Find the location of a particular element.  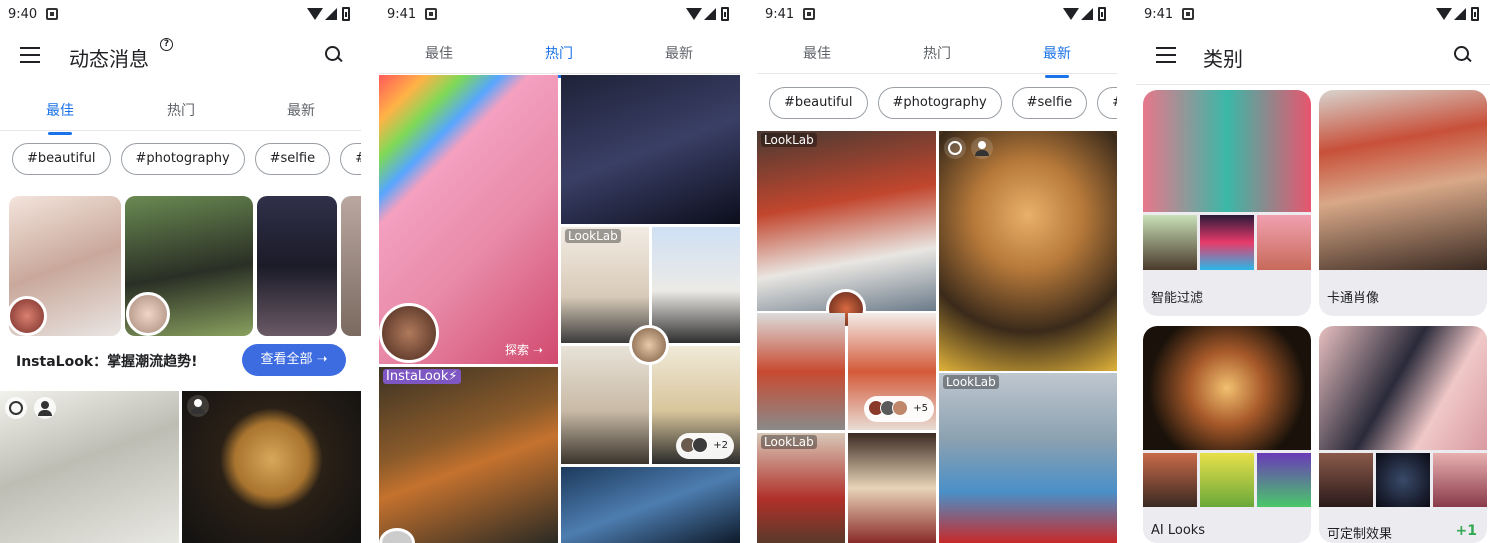

category-label: AI Looks is located at coordinates (1178, 530).